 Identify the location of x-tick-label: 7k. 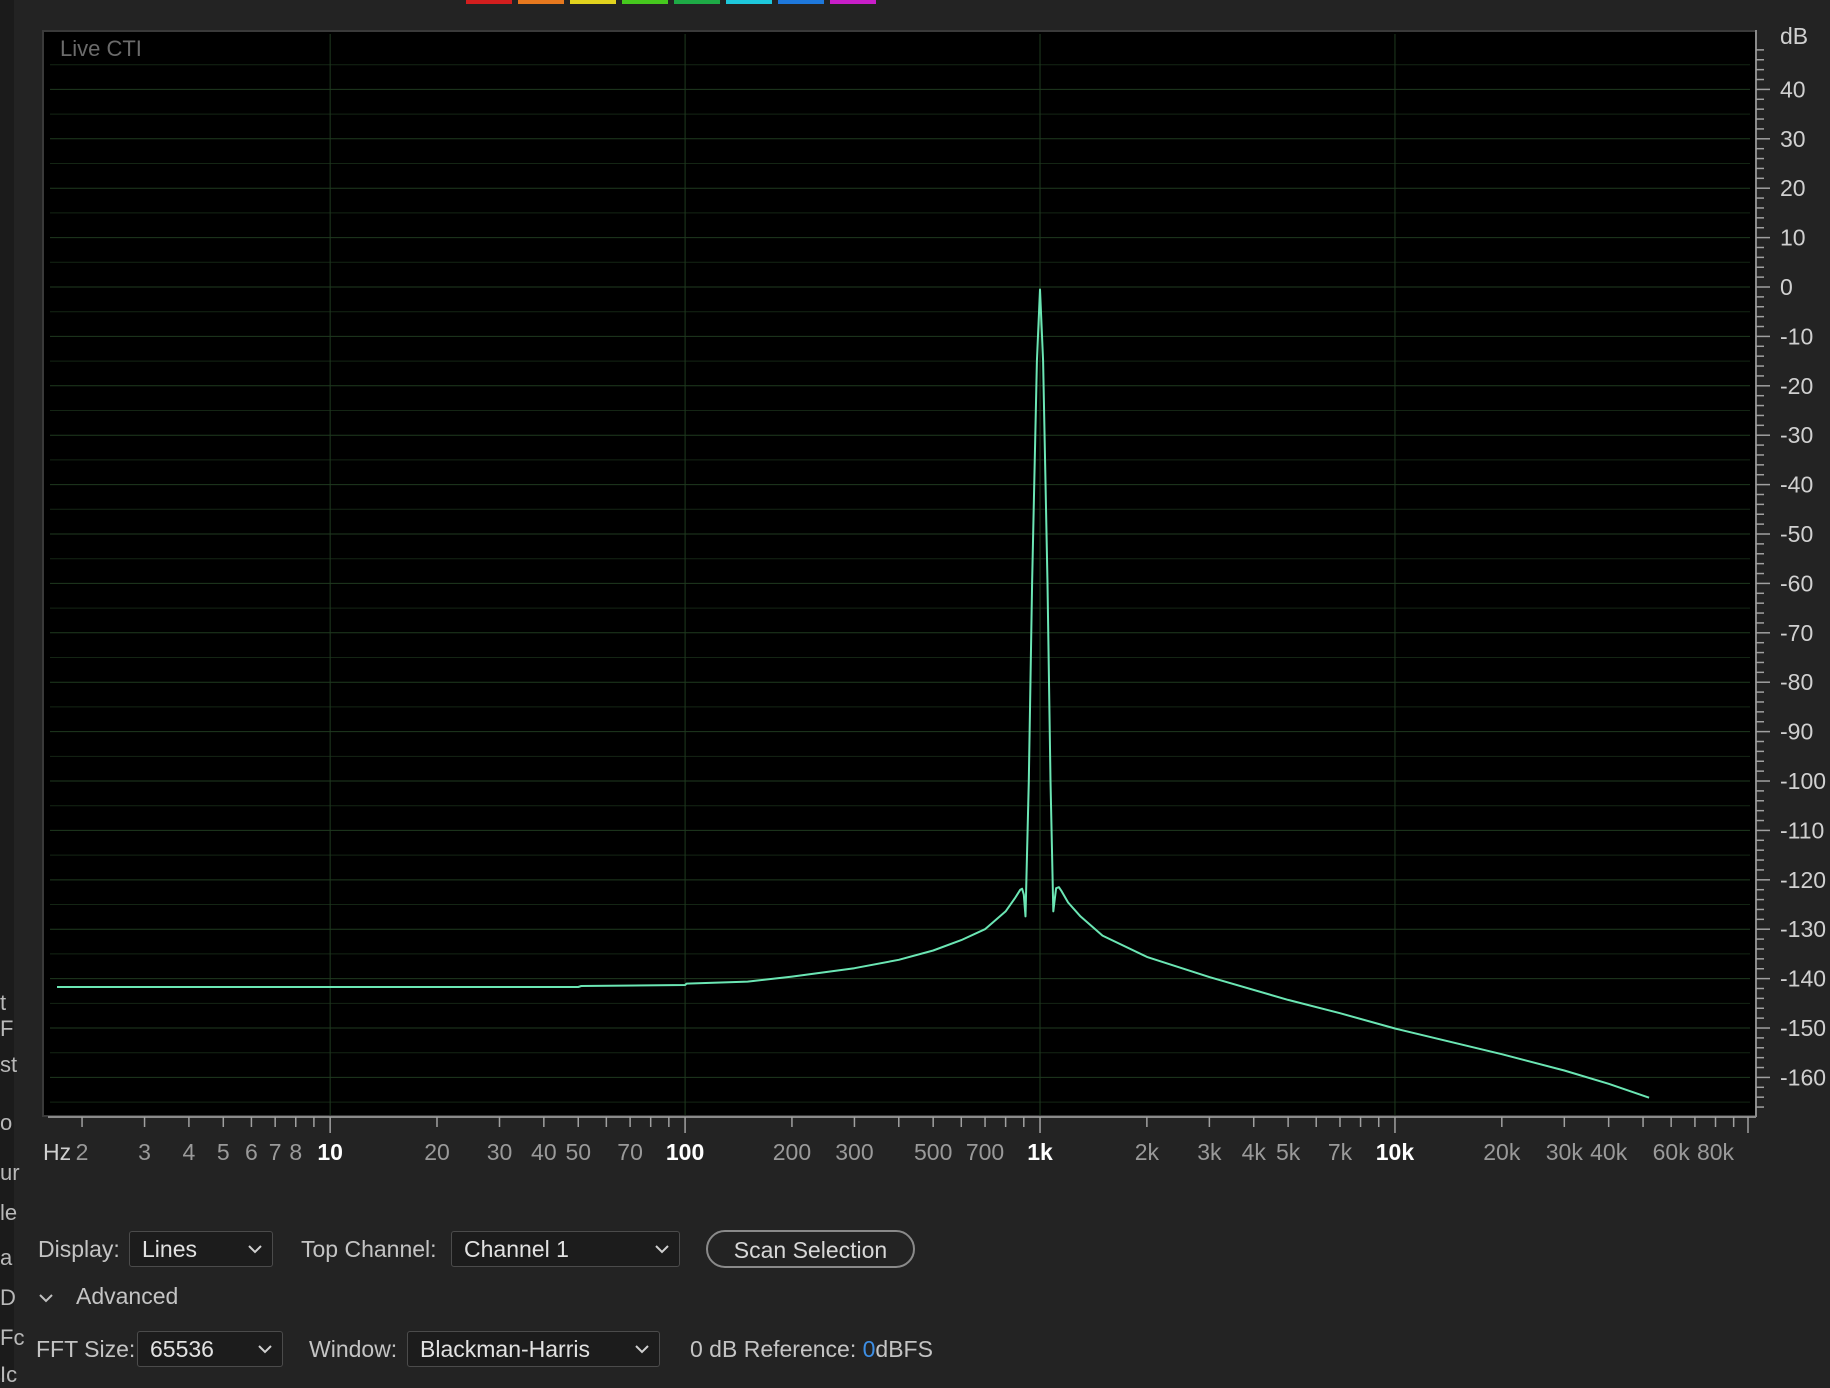
(1340, 1152).